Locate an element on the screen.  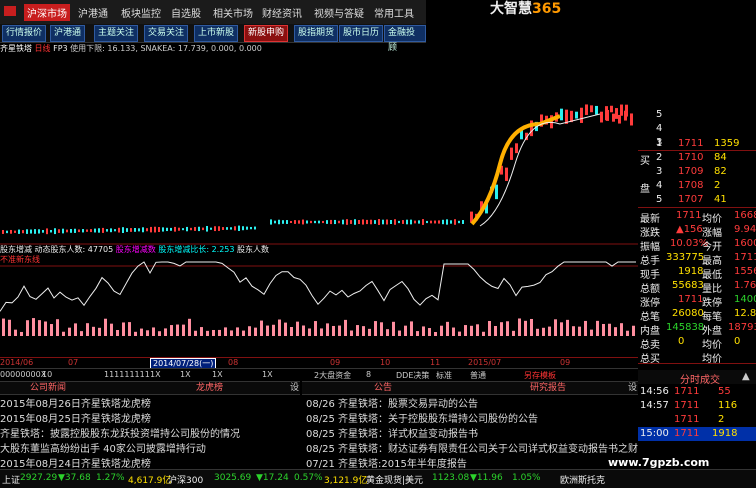
stat-value: 1918 is located at coordinates (691, 271).